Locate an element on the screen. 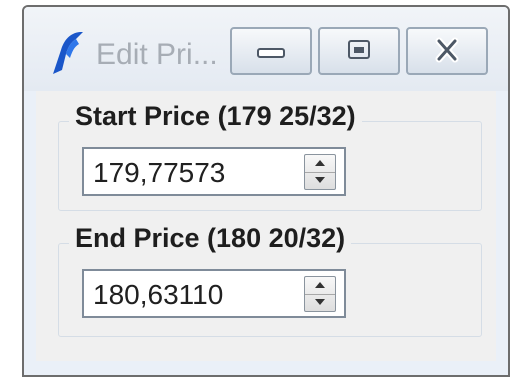  start-price-value: 179,77573 is located at coordinates (159, 172).